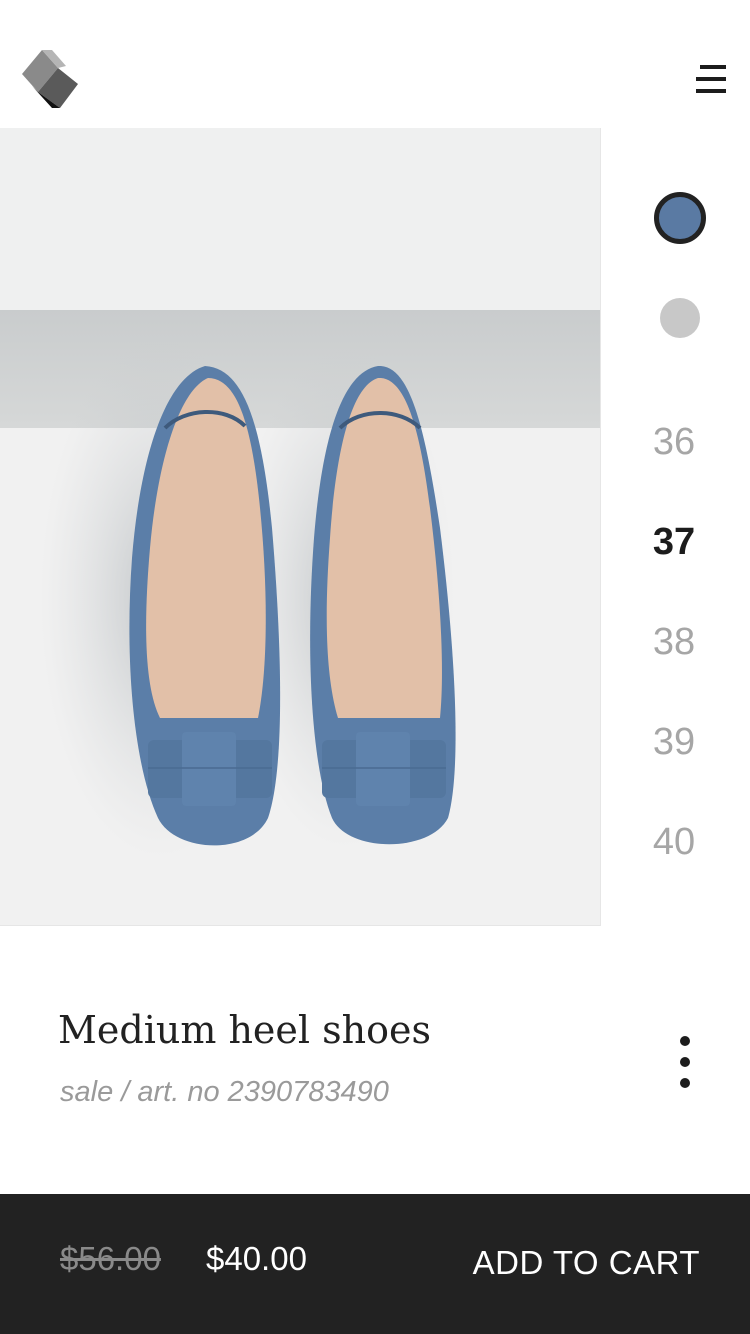 The image size is (750, 1334). I want to click on vertical-dots-icon, so click(685, 1062).